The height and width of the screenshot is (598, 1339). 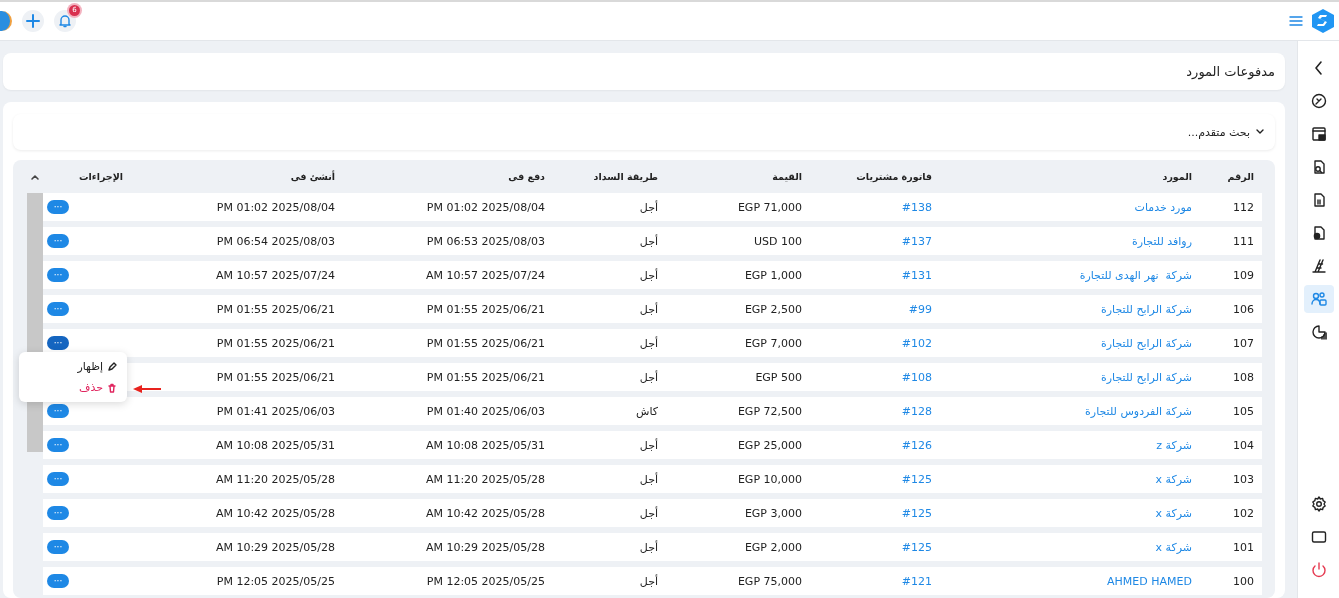 What do you see at coordinates (1240, 176) in the screenshot?
I see `column-header: الرقم` at bounding box center [1240, 176].